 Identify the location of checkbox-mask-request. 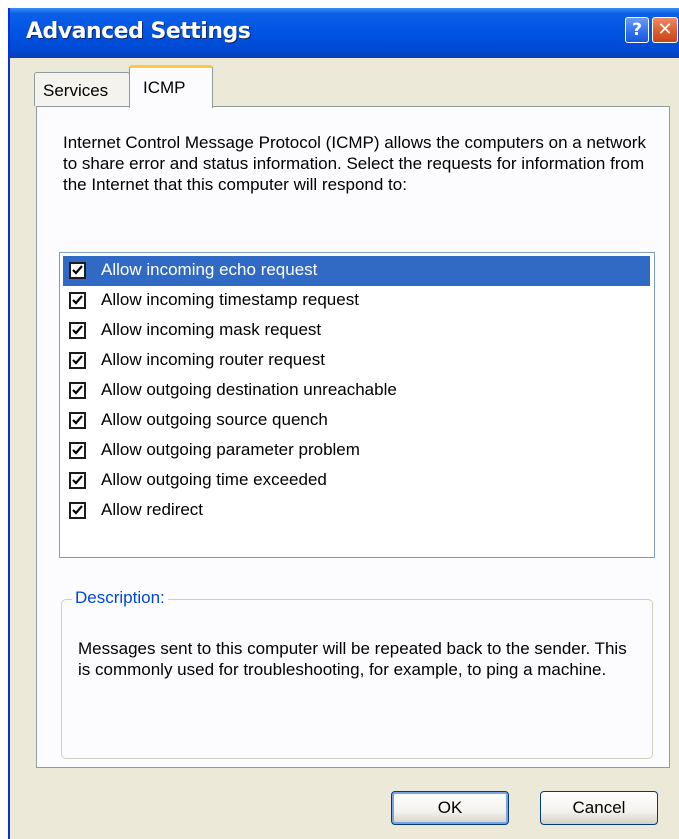
(77, 330).